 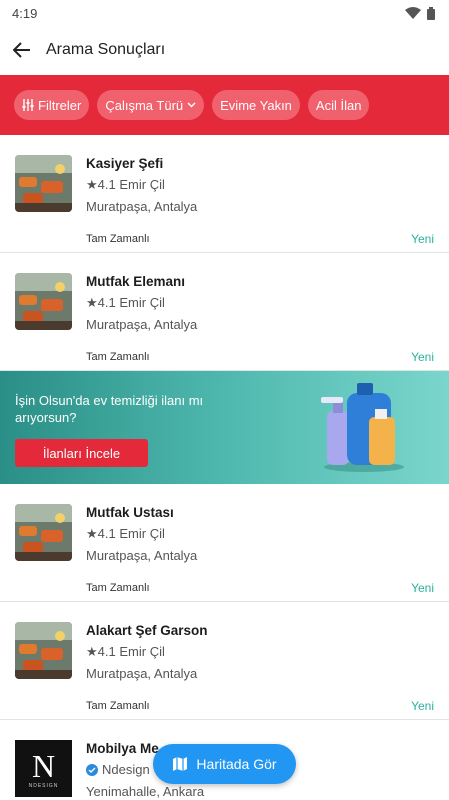 I want to click on status-time: 4:19, so click(x=25, y=13).